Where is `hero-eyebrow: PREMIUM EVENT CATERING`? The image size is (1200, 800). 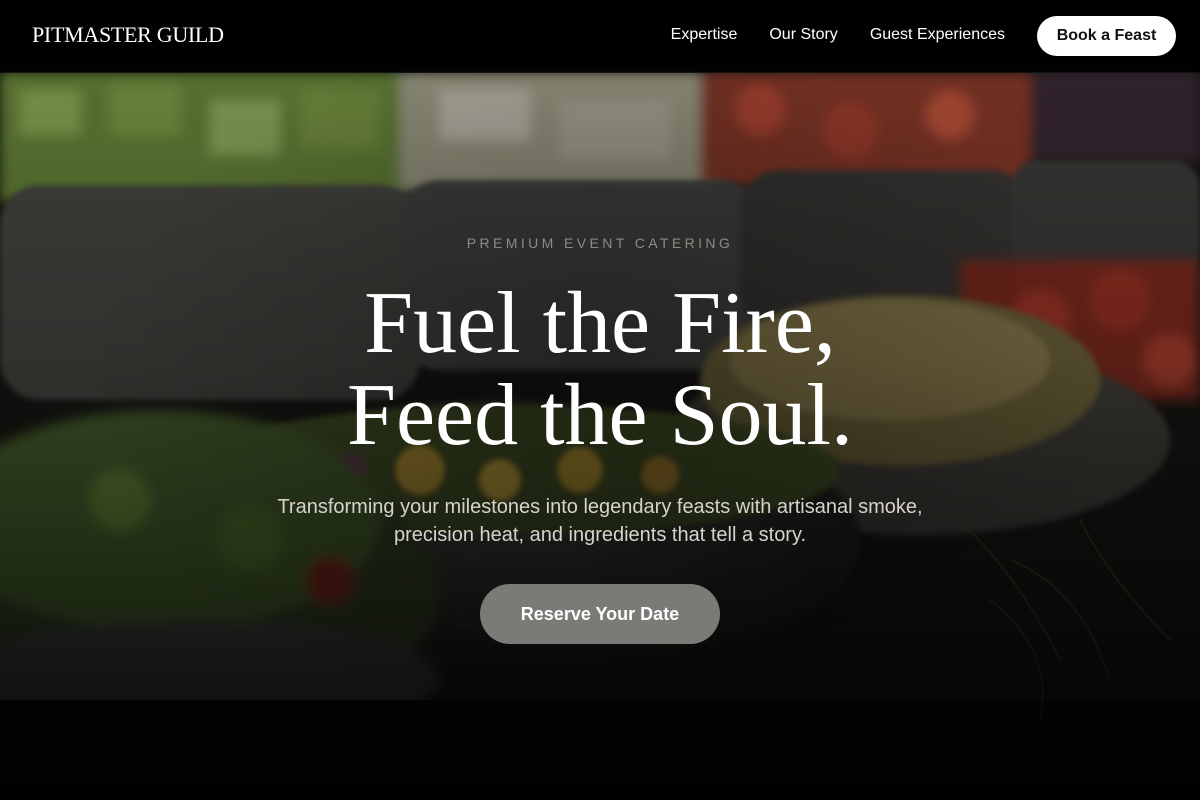 hero-eyebrow: PREMIUM EVENT CATERING is located at coordinates (600, 243).